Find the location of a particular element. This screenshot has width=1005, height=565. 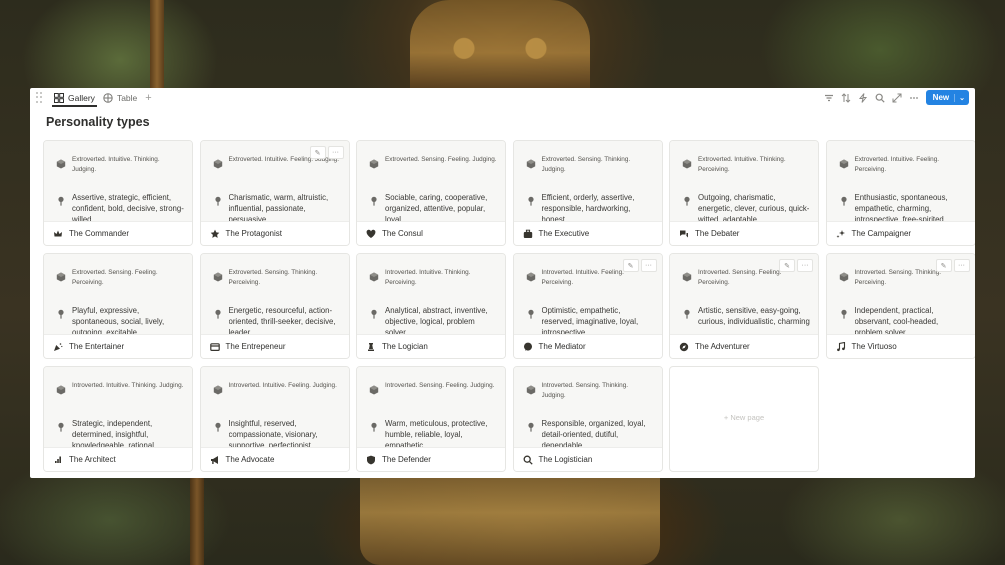

music-icon is located at coordinates (841, 346).